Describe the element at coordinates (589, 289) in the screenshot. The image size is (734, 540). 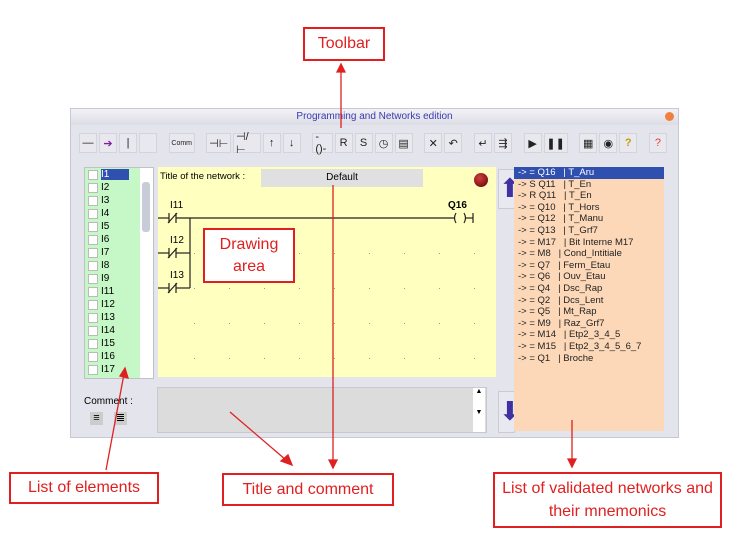
I see `network-item: -> = Q4 | Dsc_Rap` at that location.